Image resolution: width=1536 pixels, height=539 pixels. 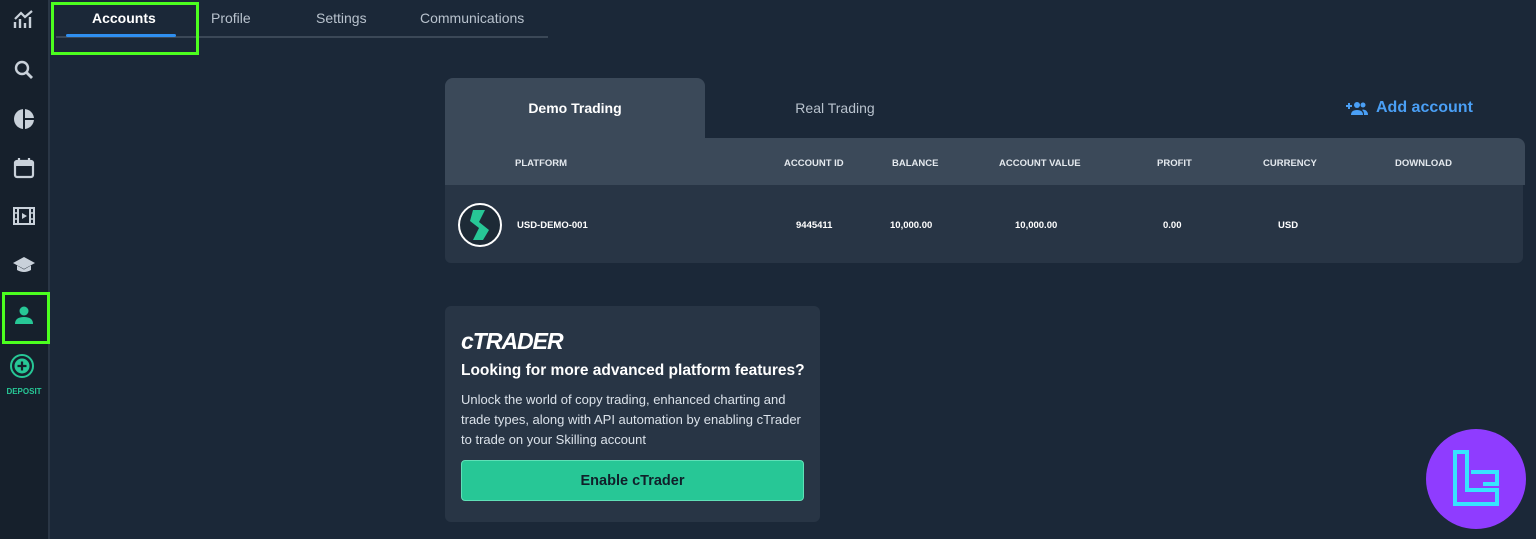 I want to click on cell-currency: USD, so click(x=1288, y=225).